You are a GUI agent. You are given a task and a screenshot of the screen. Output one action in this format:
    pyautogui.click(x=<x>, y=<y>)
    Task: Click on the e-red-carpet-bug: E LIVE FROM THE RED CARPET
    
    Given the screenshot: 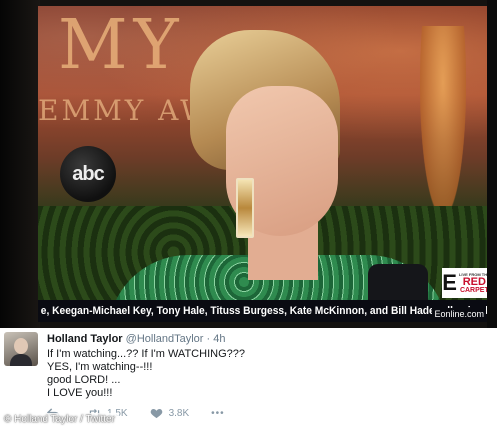 What is the action you would take?
    pyautogui.click(x=466, y=283)
    